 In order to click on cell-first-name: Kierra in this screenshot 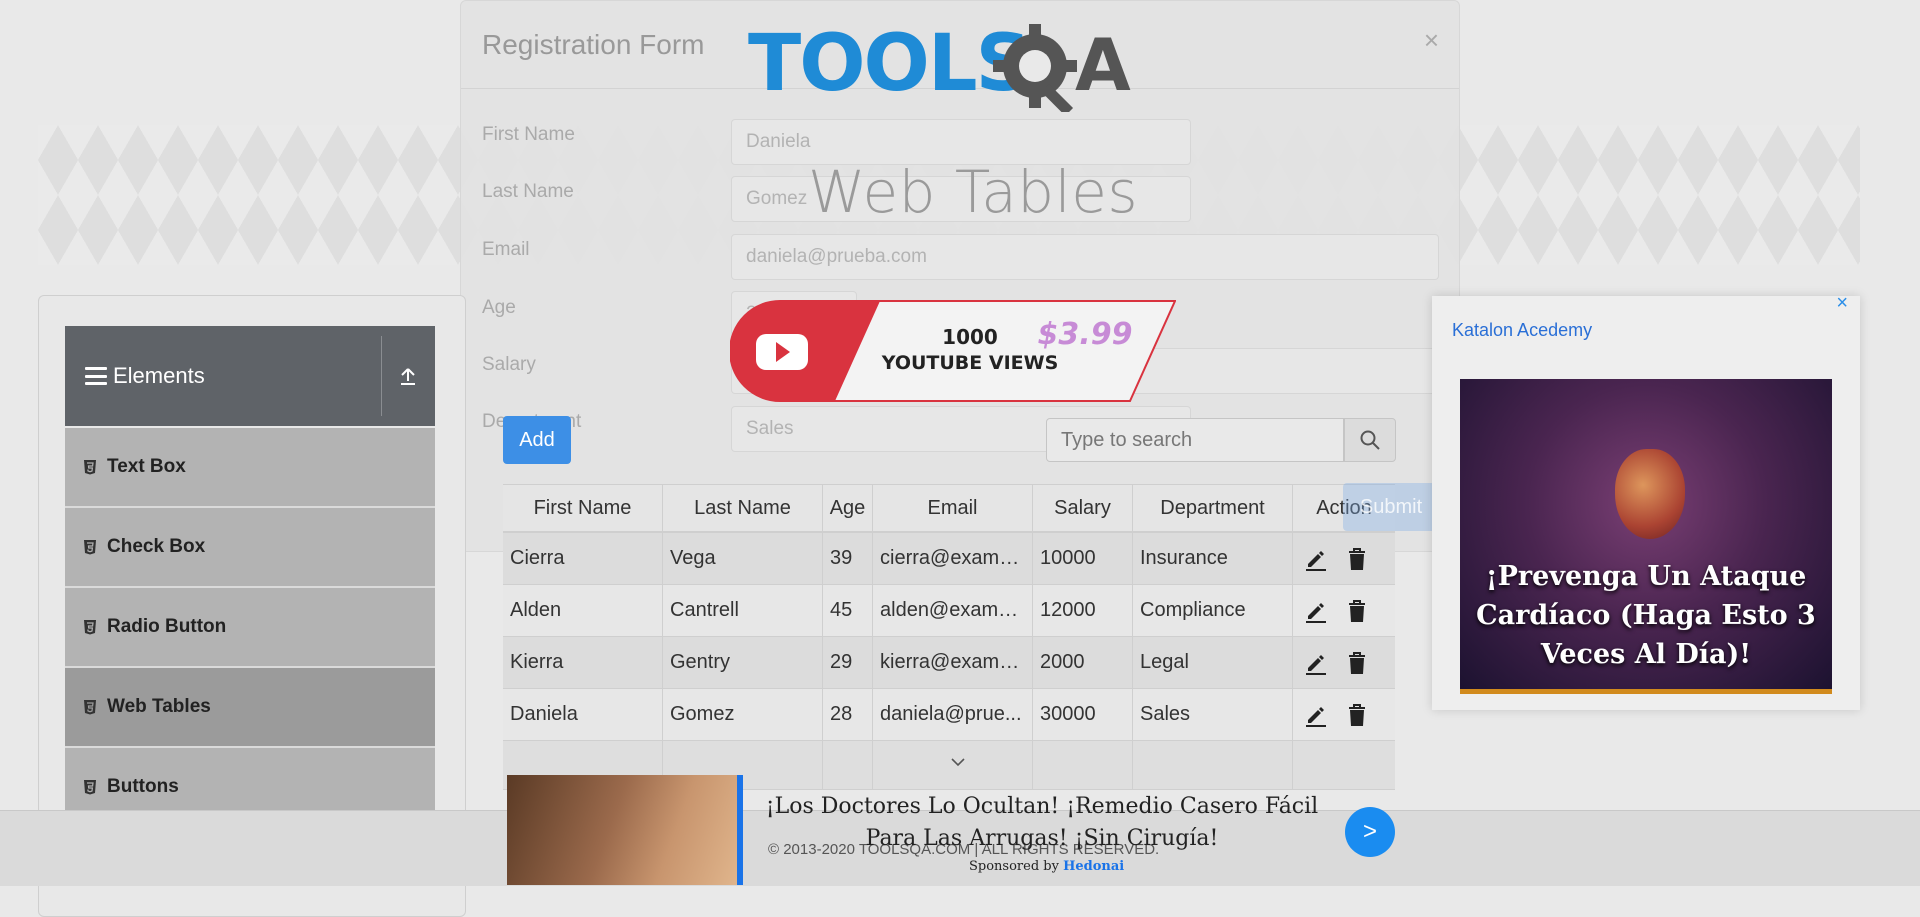, I will do `click(583, 662)`.